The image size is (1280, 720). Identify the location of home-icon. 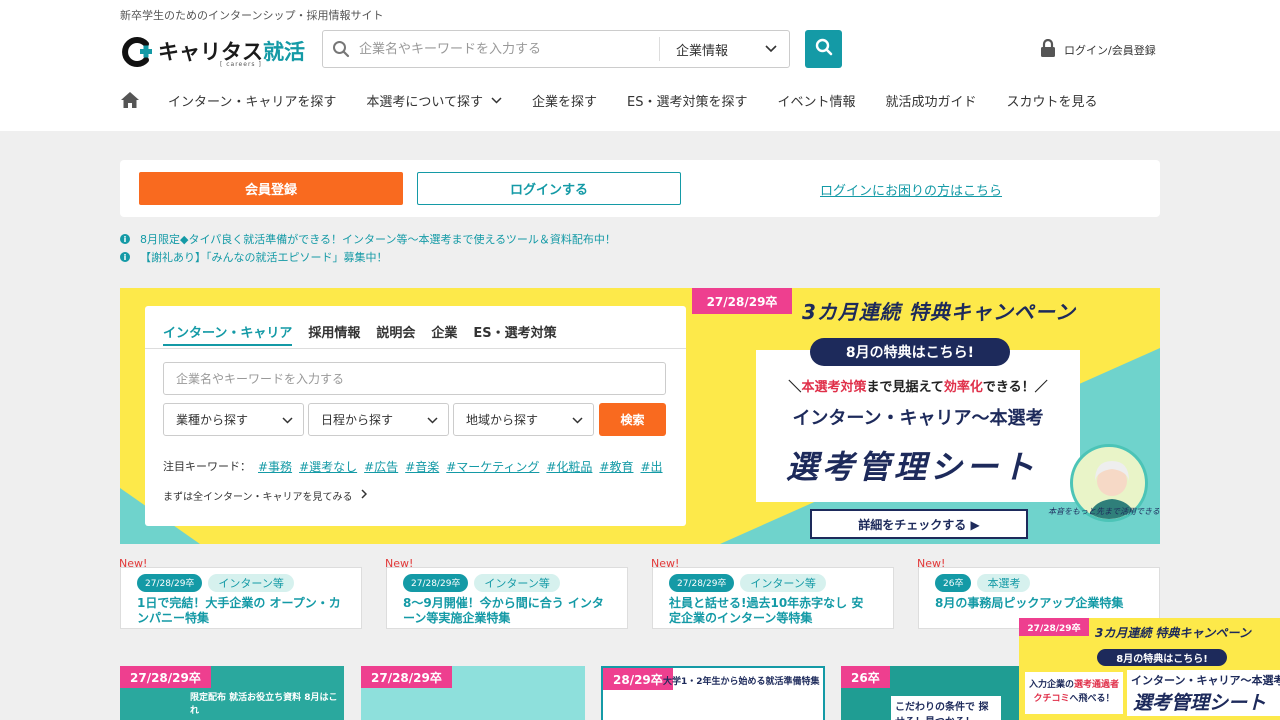
(130, 100).